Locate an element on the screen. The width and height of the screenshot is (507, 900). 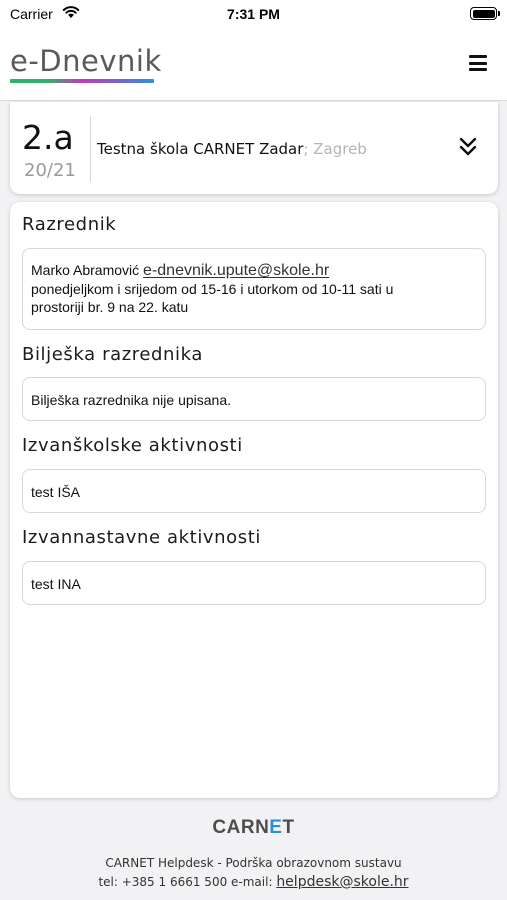
office-hours-line2: prostoriji br. 9 na 22. katu is located at coordinates (110, 307).